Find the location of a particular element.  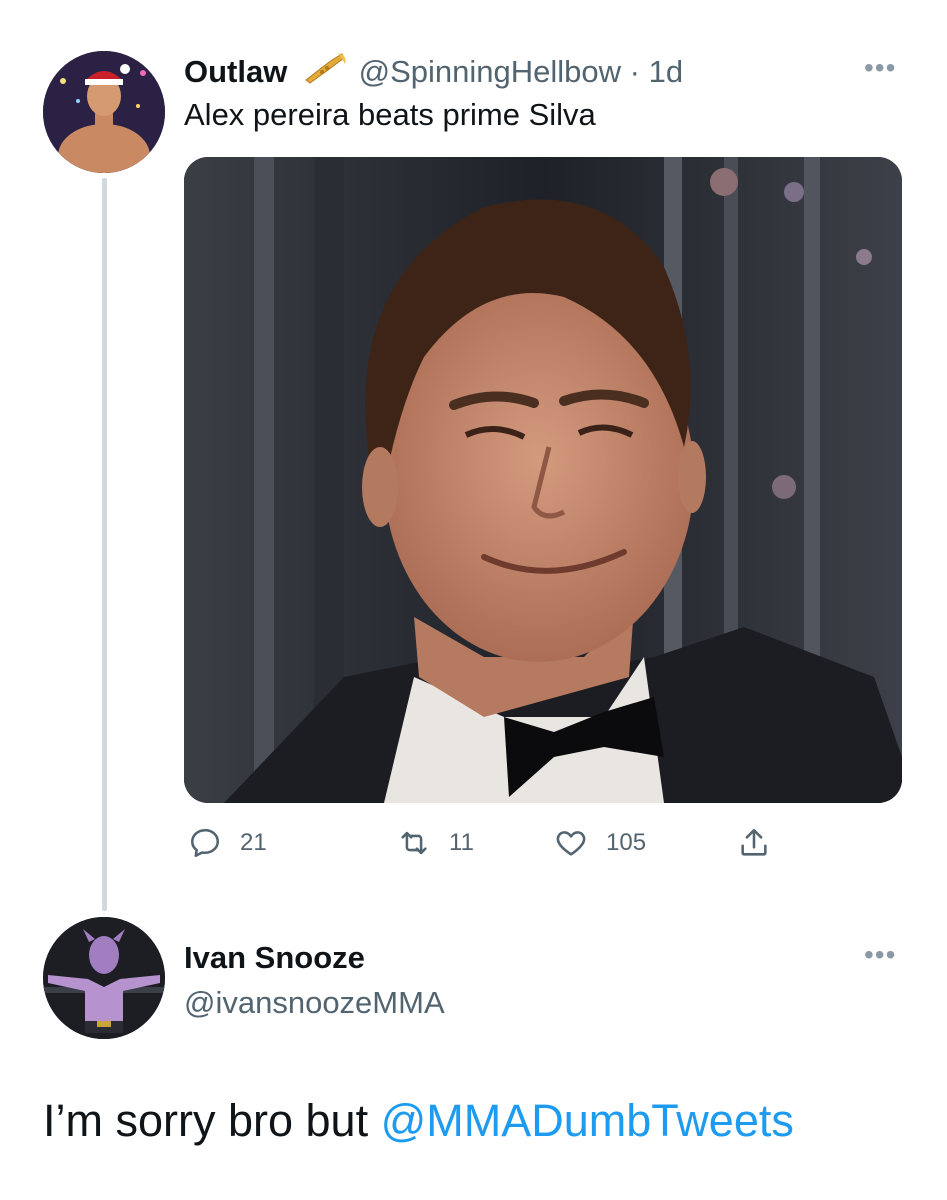

share-button is located at coordinates (754, 843).